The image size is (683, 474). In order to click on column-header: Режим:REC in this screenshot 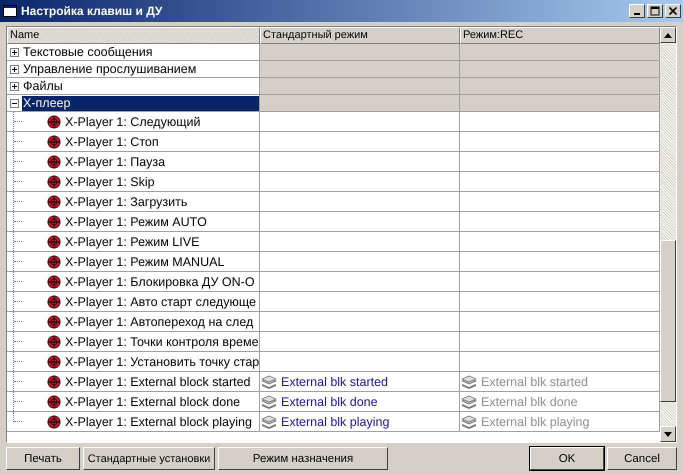, I will do `click(560, 35)`.